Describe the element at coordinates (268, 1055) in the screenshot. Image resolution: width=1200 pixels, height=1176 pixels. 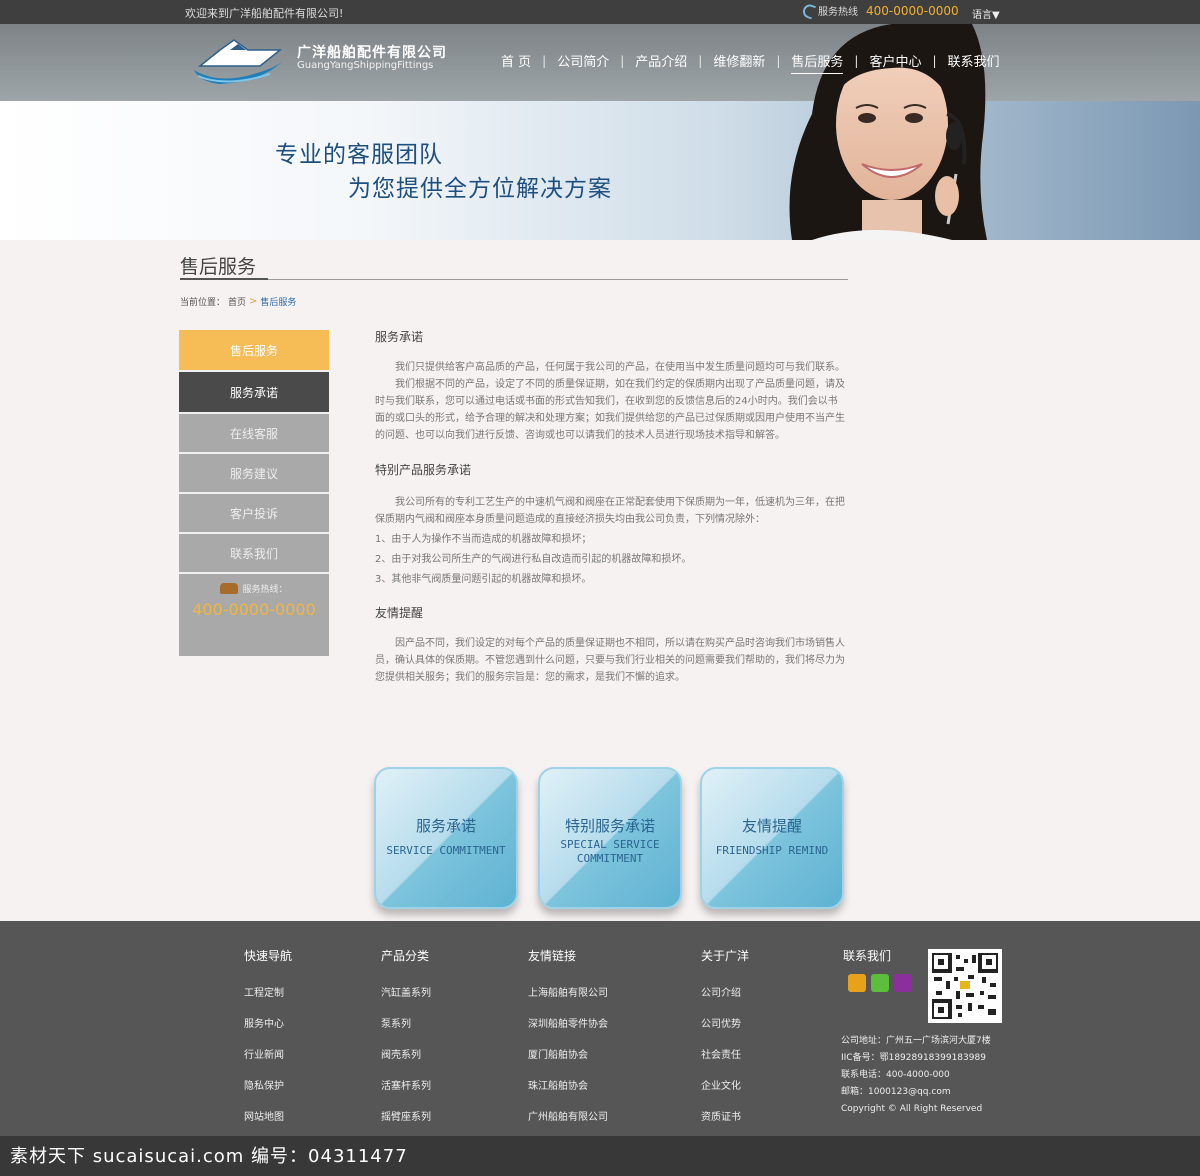
I see `footer-link: 行业新闻` at that location.